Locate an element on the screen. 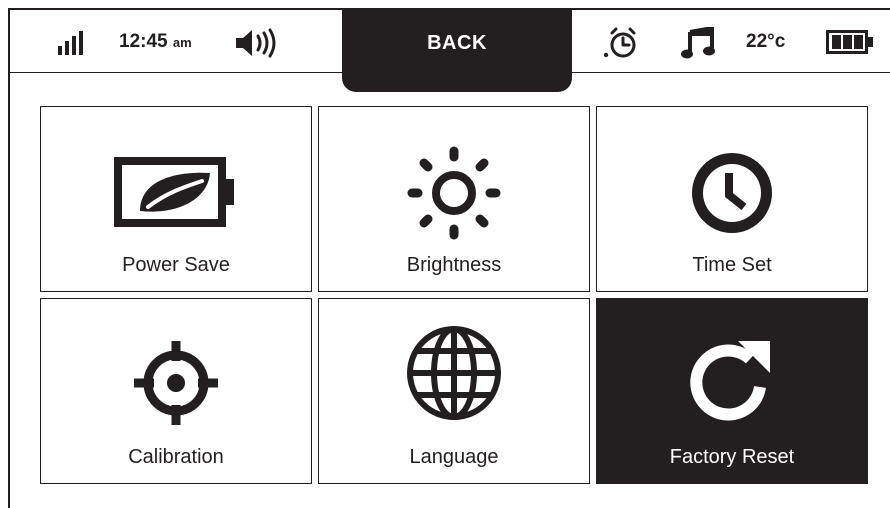  signal-bars-icon is located at coordinates (71, 43).